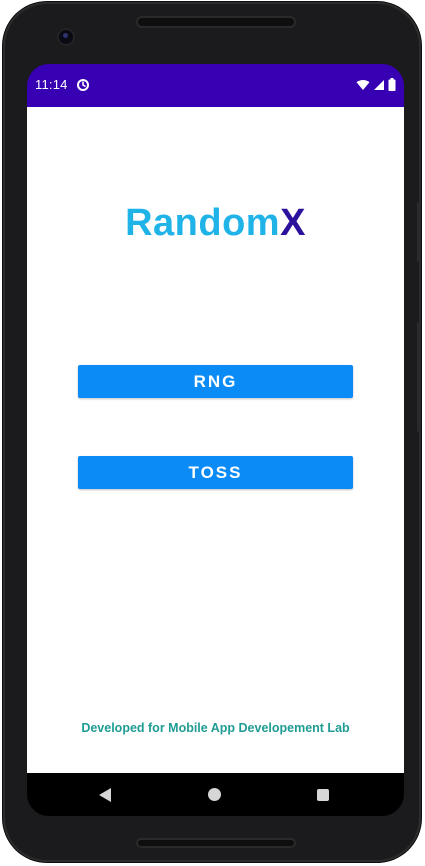  I want to click on status-bar: 11:14, so click(215, 85).